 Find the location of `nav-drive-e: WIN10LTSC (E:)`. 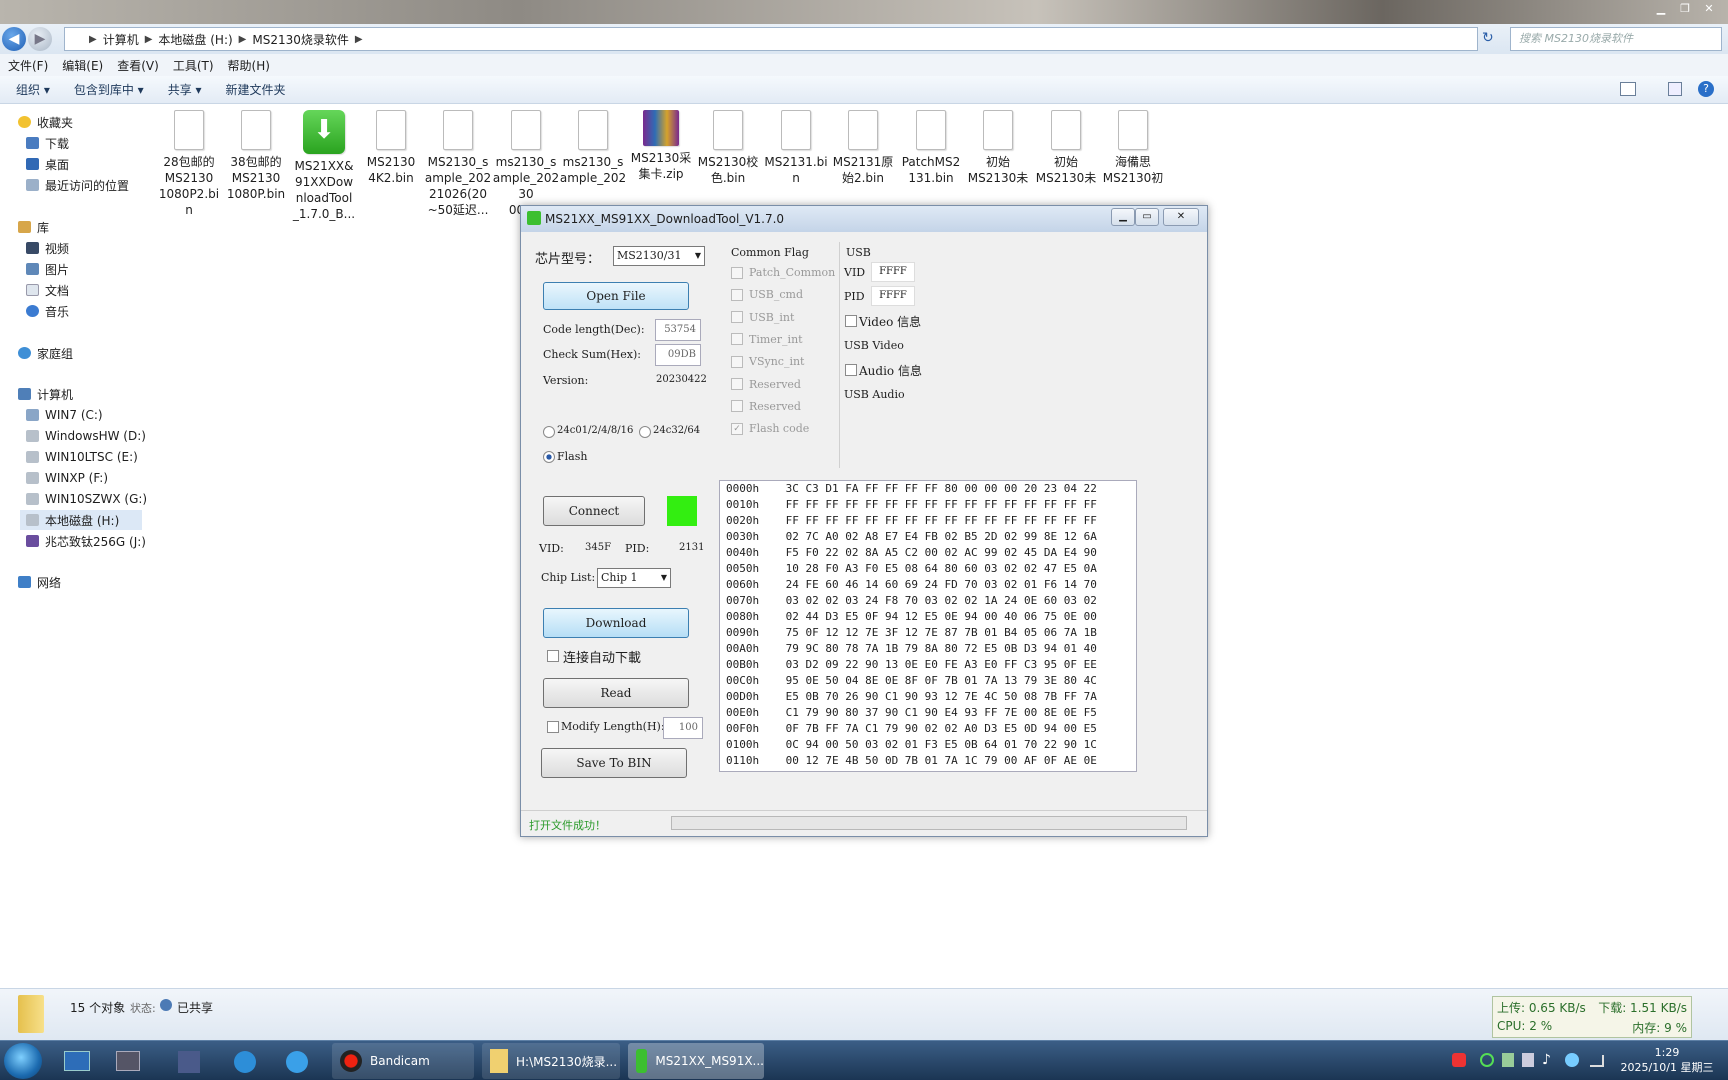

nav-drive-e: WIN10LTSC (E:) is located at coordinates (82, 457).